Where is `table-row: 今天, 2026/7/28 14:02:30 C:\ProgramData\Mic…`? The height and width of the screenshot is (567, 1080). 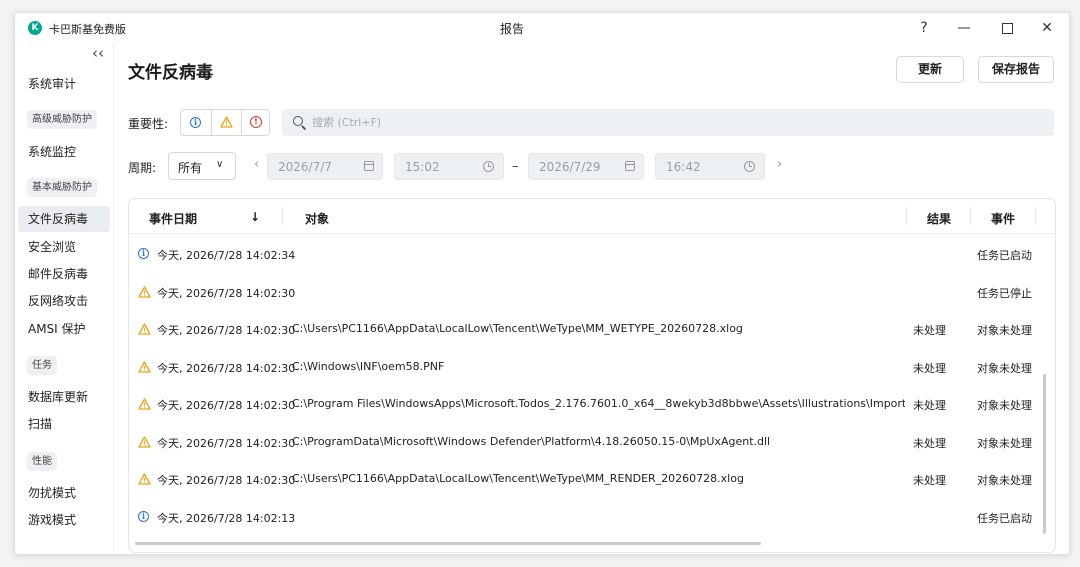 table-row: 今天, 2026/7/28 14:02:30 C:\ProgramData\Mic… is located at coordinates (592, 441).